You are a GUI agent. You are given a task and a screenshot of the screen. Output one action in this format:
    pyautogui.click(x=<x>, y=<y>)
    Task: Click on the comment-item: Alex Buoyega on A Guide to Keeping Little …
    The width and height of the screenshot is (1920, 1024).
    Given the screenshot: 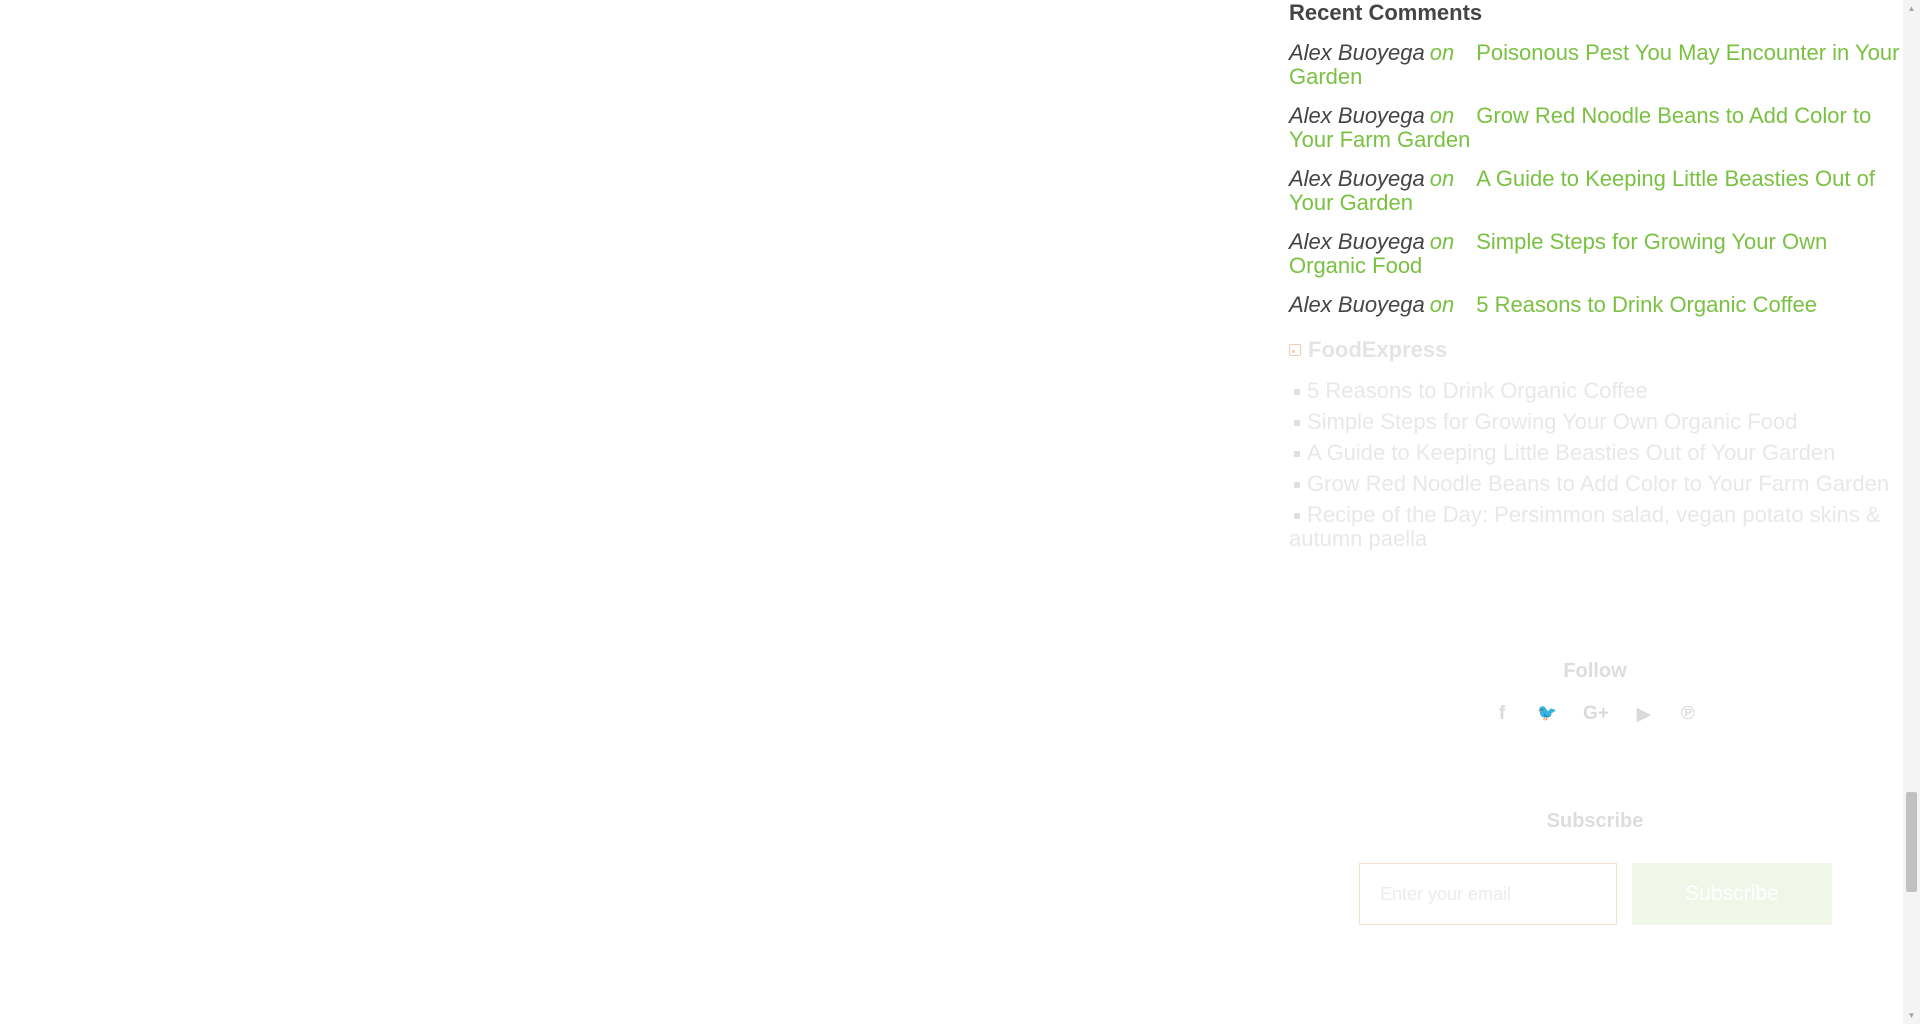 What is the action you would take?
    pyautogui.click(x=1595, y=191)
    